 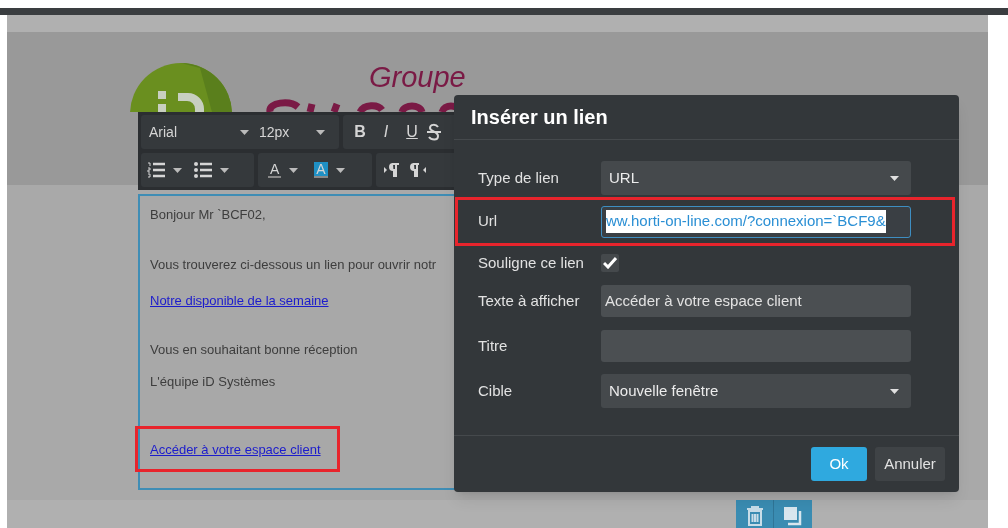 What do you see at coordinates (610, 263) in the screenshot?
I see `checkbox` at bounding box center [610, 263].